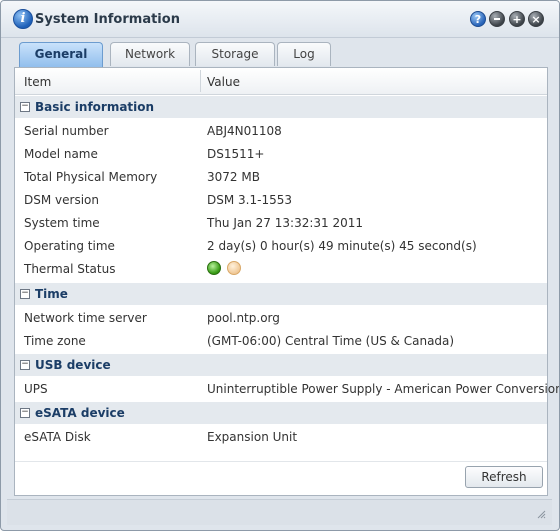 This screenshot has width=560, height=531. I want to click on resize-grip-icon, so click(541, 514).